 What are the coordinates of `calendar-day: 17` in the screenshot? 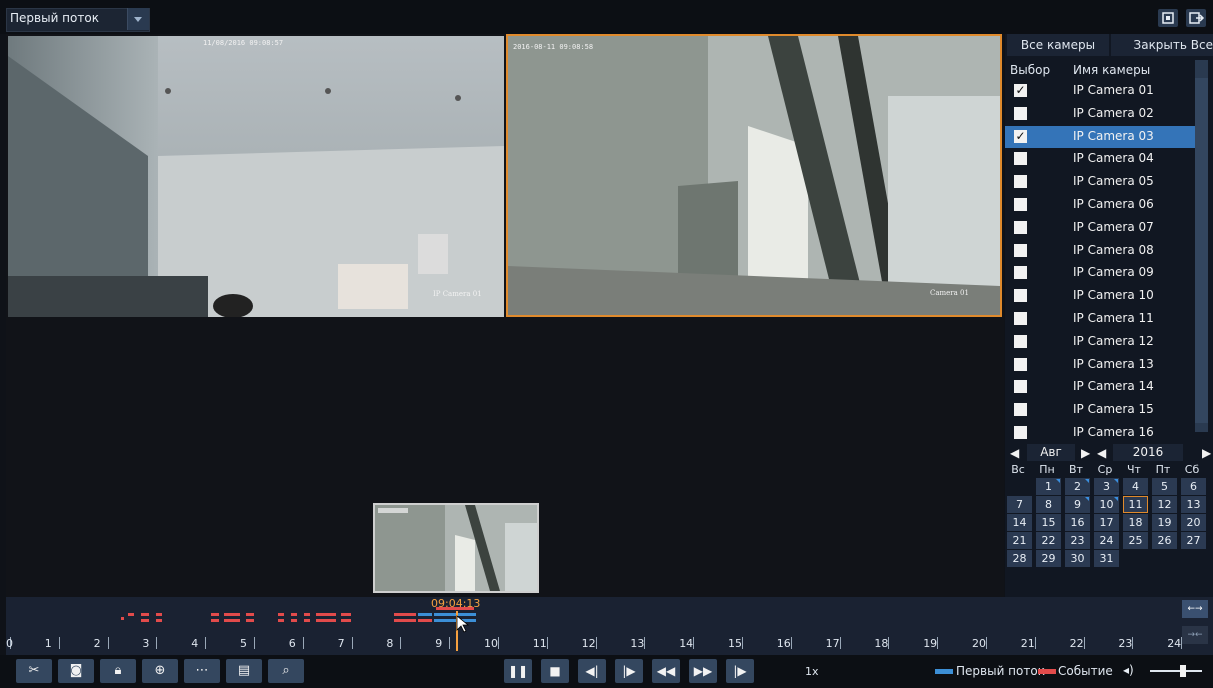 It's located at (1106, 522).